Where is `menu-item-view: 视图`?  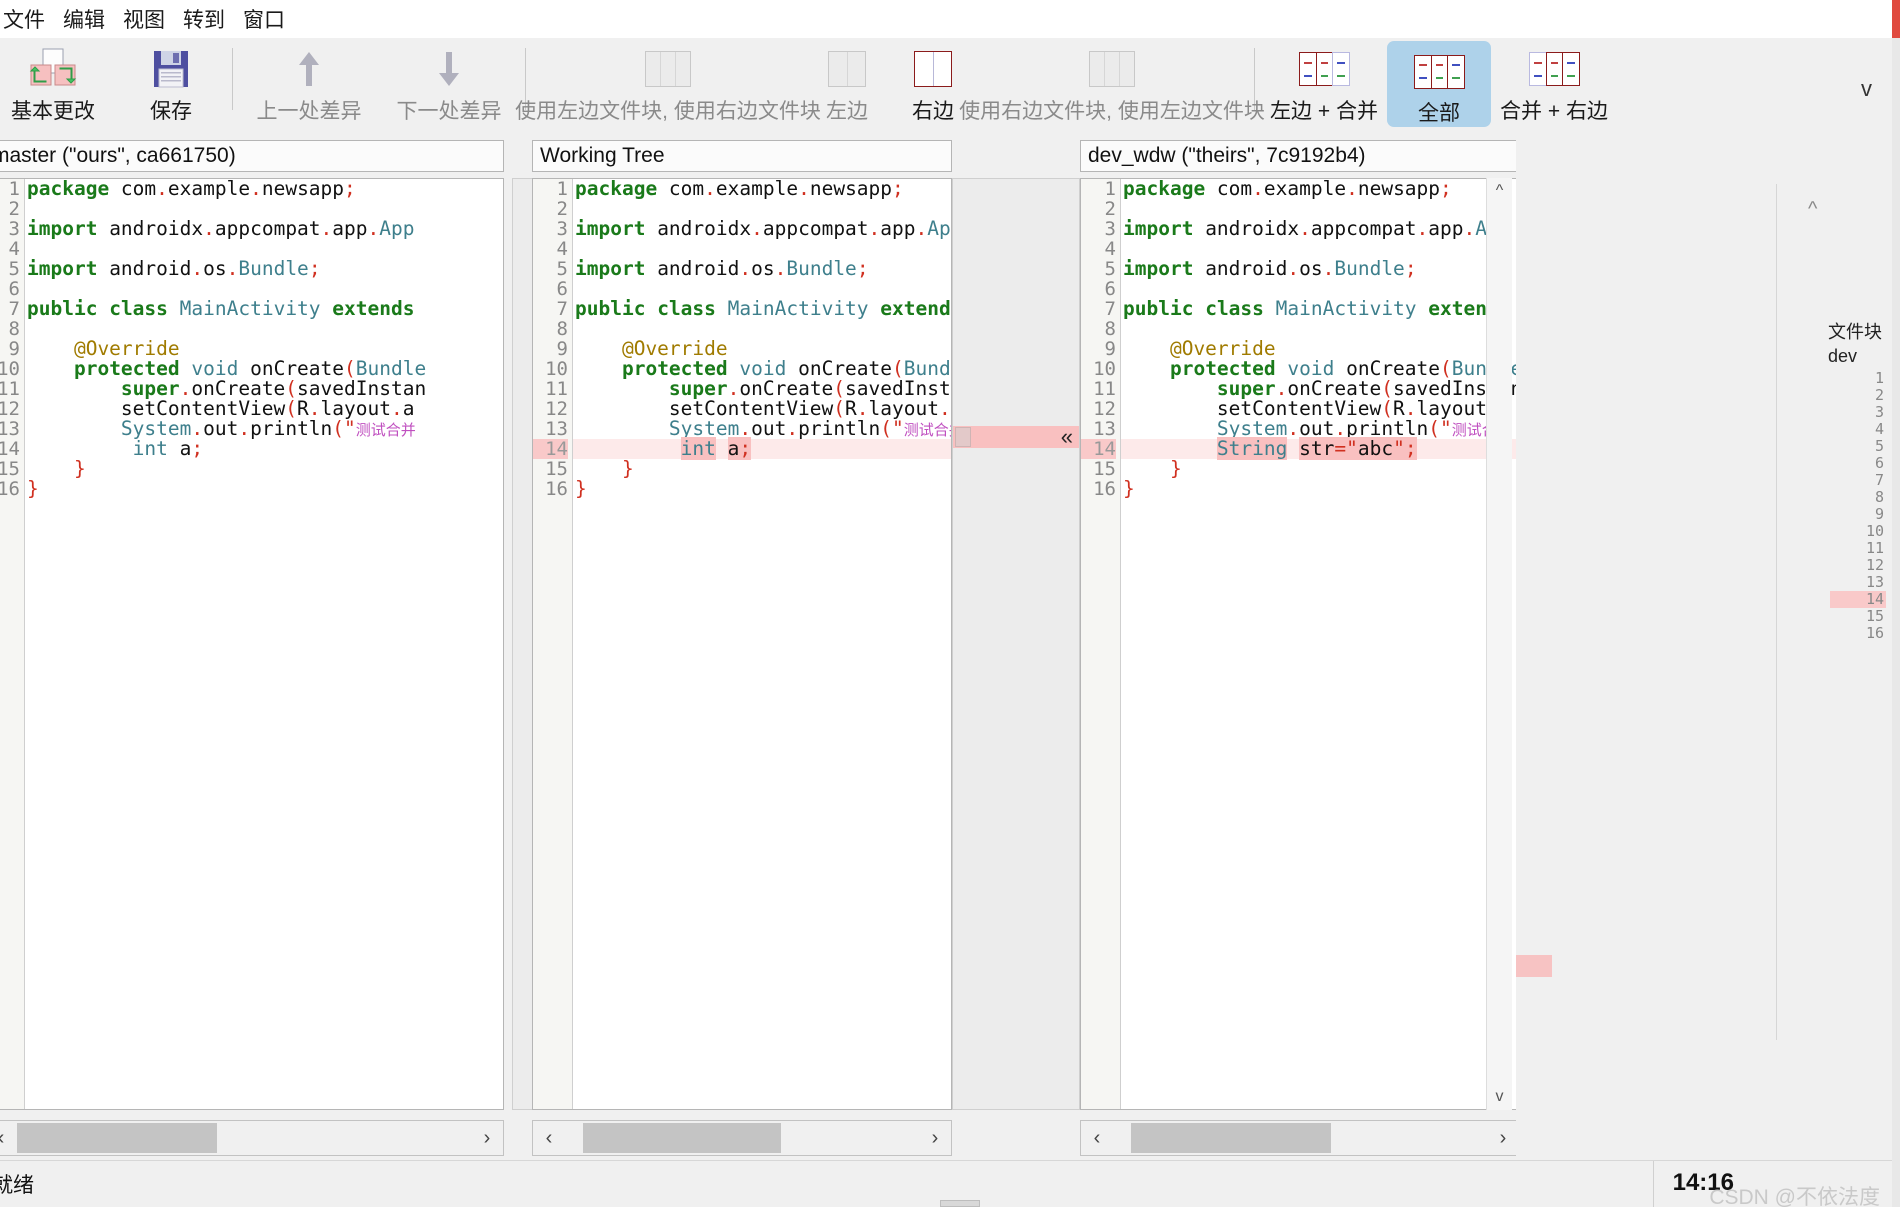
menu-item-view: 视图 is located at coordinates (144, 19).